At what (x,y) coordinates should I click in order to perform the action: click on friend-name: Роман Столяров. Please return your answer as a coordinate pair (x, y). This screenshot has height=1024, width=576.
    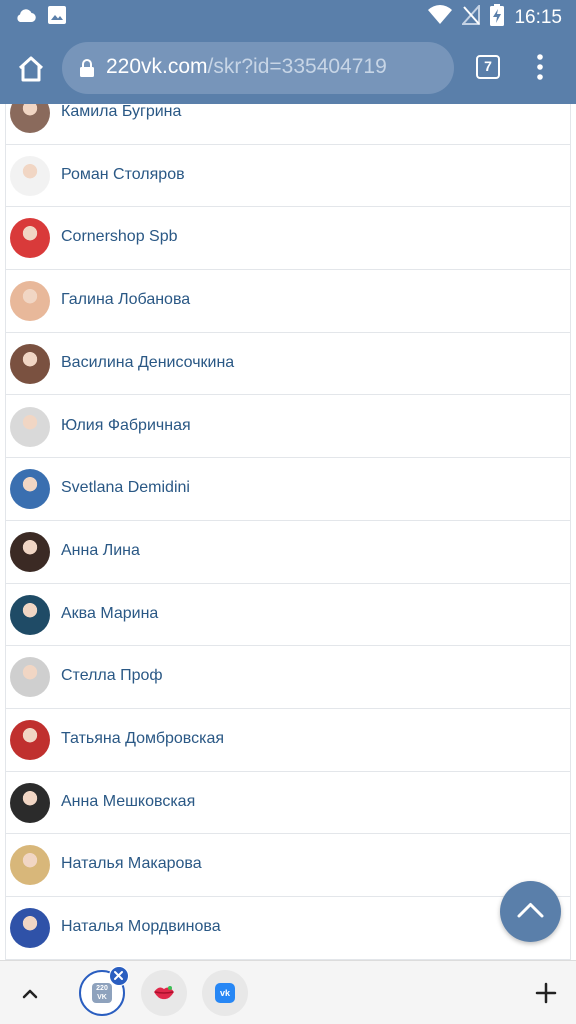
    Looking at the image, I should click on (123, 175).